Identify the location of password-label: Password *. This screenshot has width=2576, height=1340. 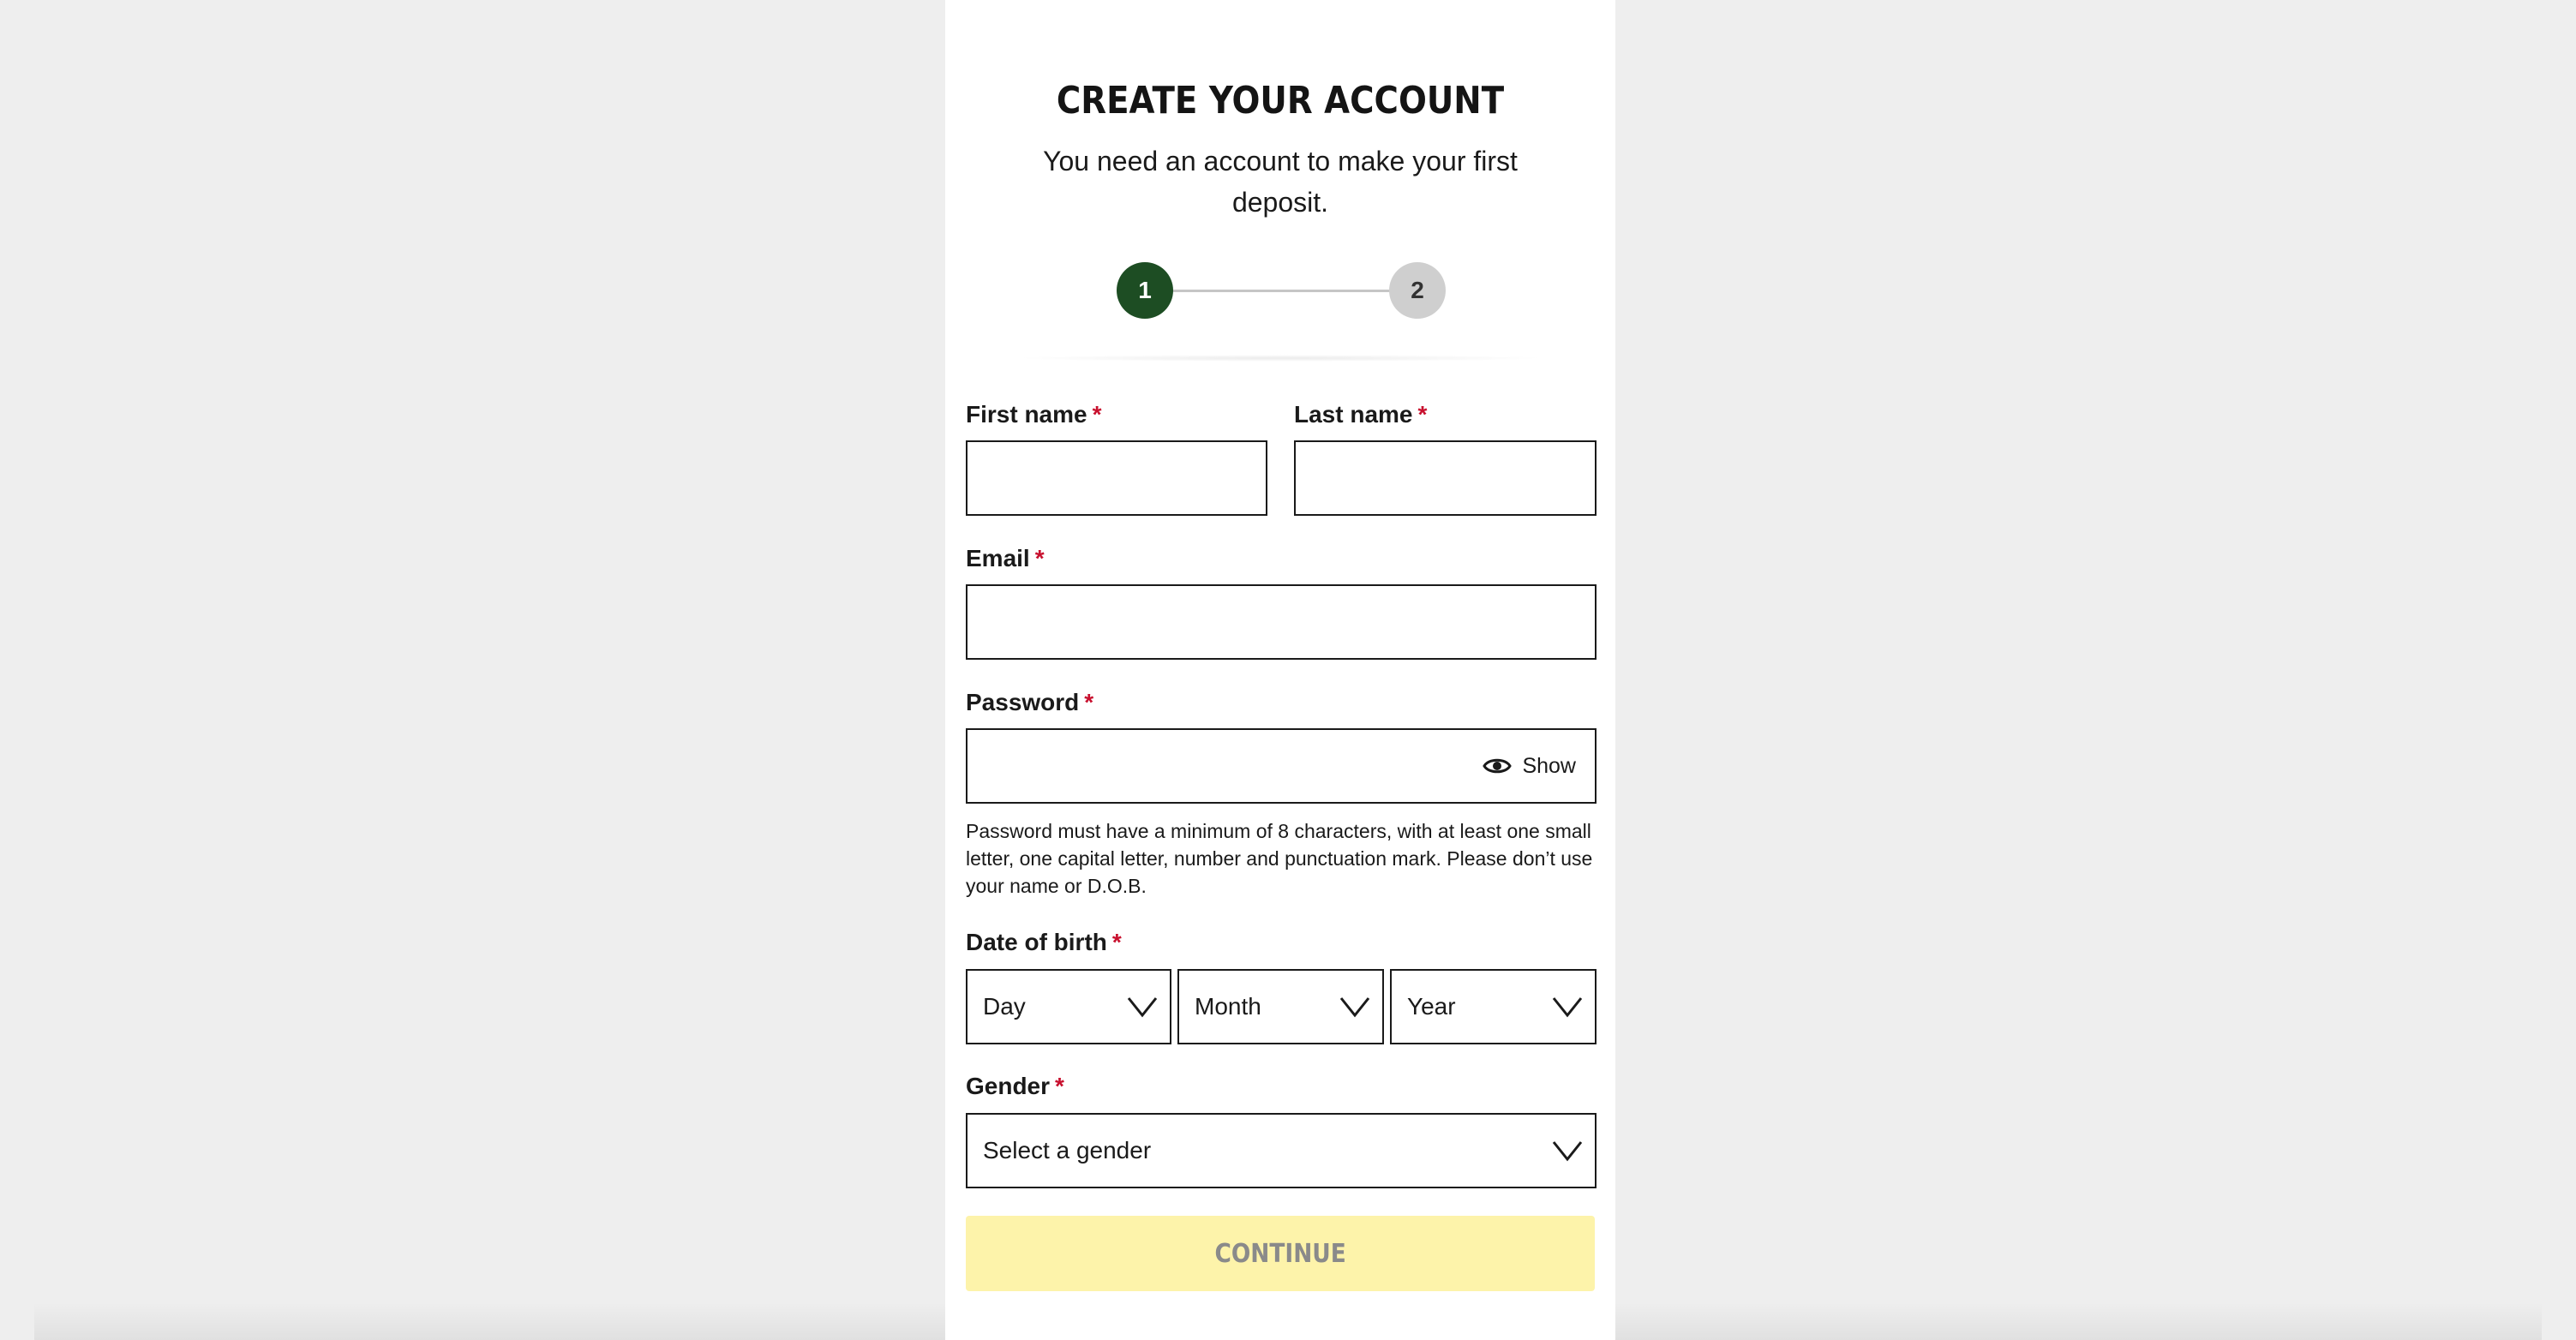
(1029, 702).